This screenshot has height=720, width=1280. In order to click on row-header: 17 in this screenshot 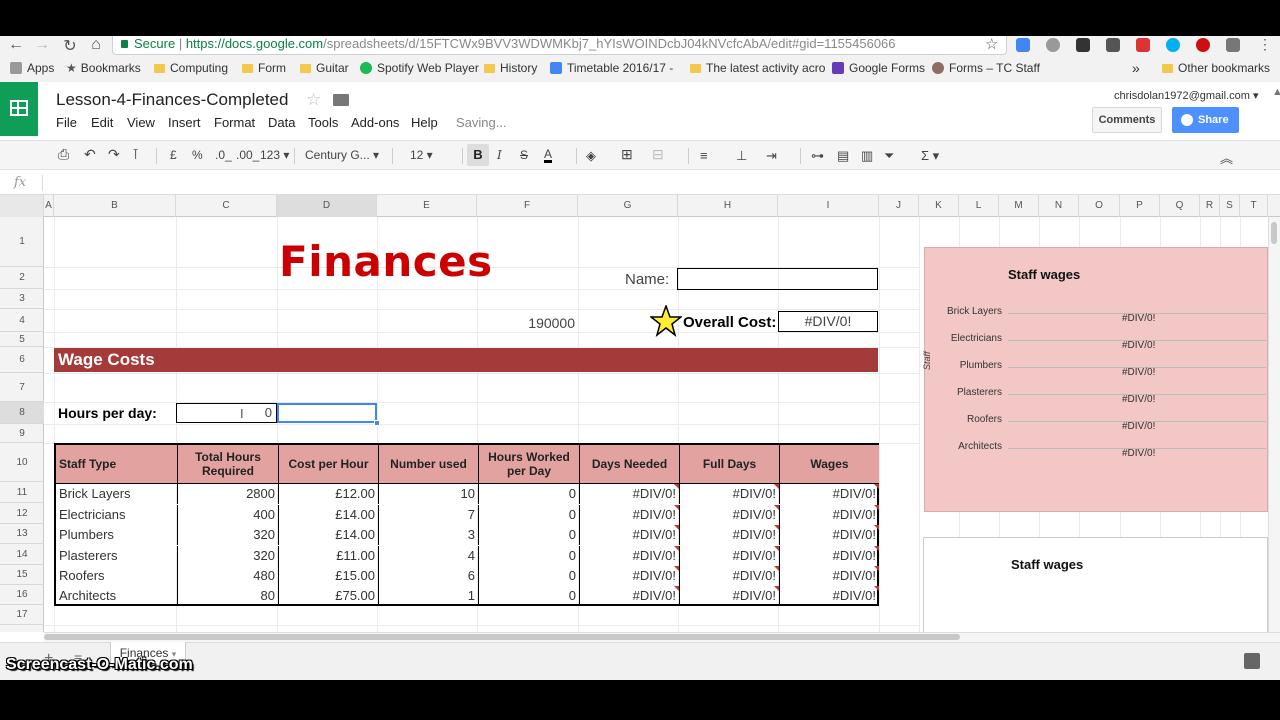, I will do `click(22, 615)`.